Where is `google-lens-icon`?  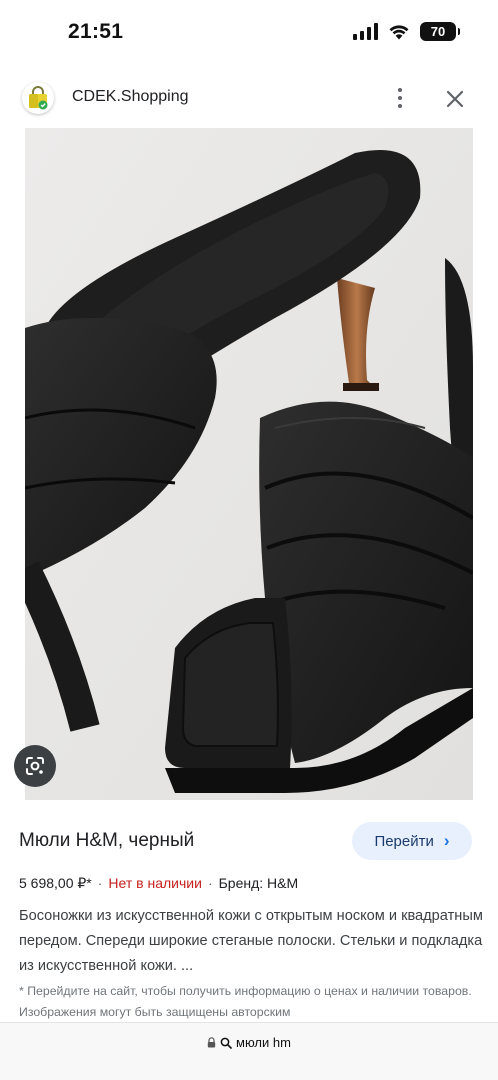 google-lens-icon is located at coordinates (35, 766).